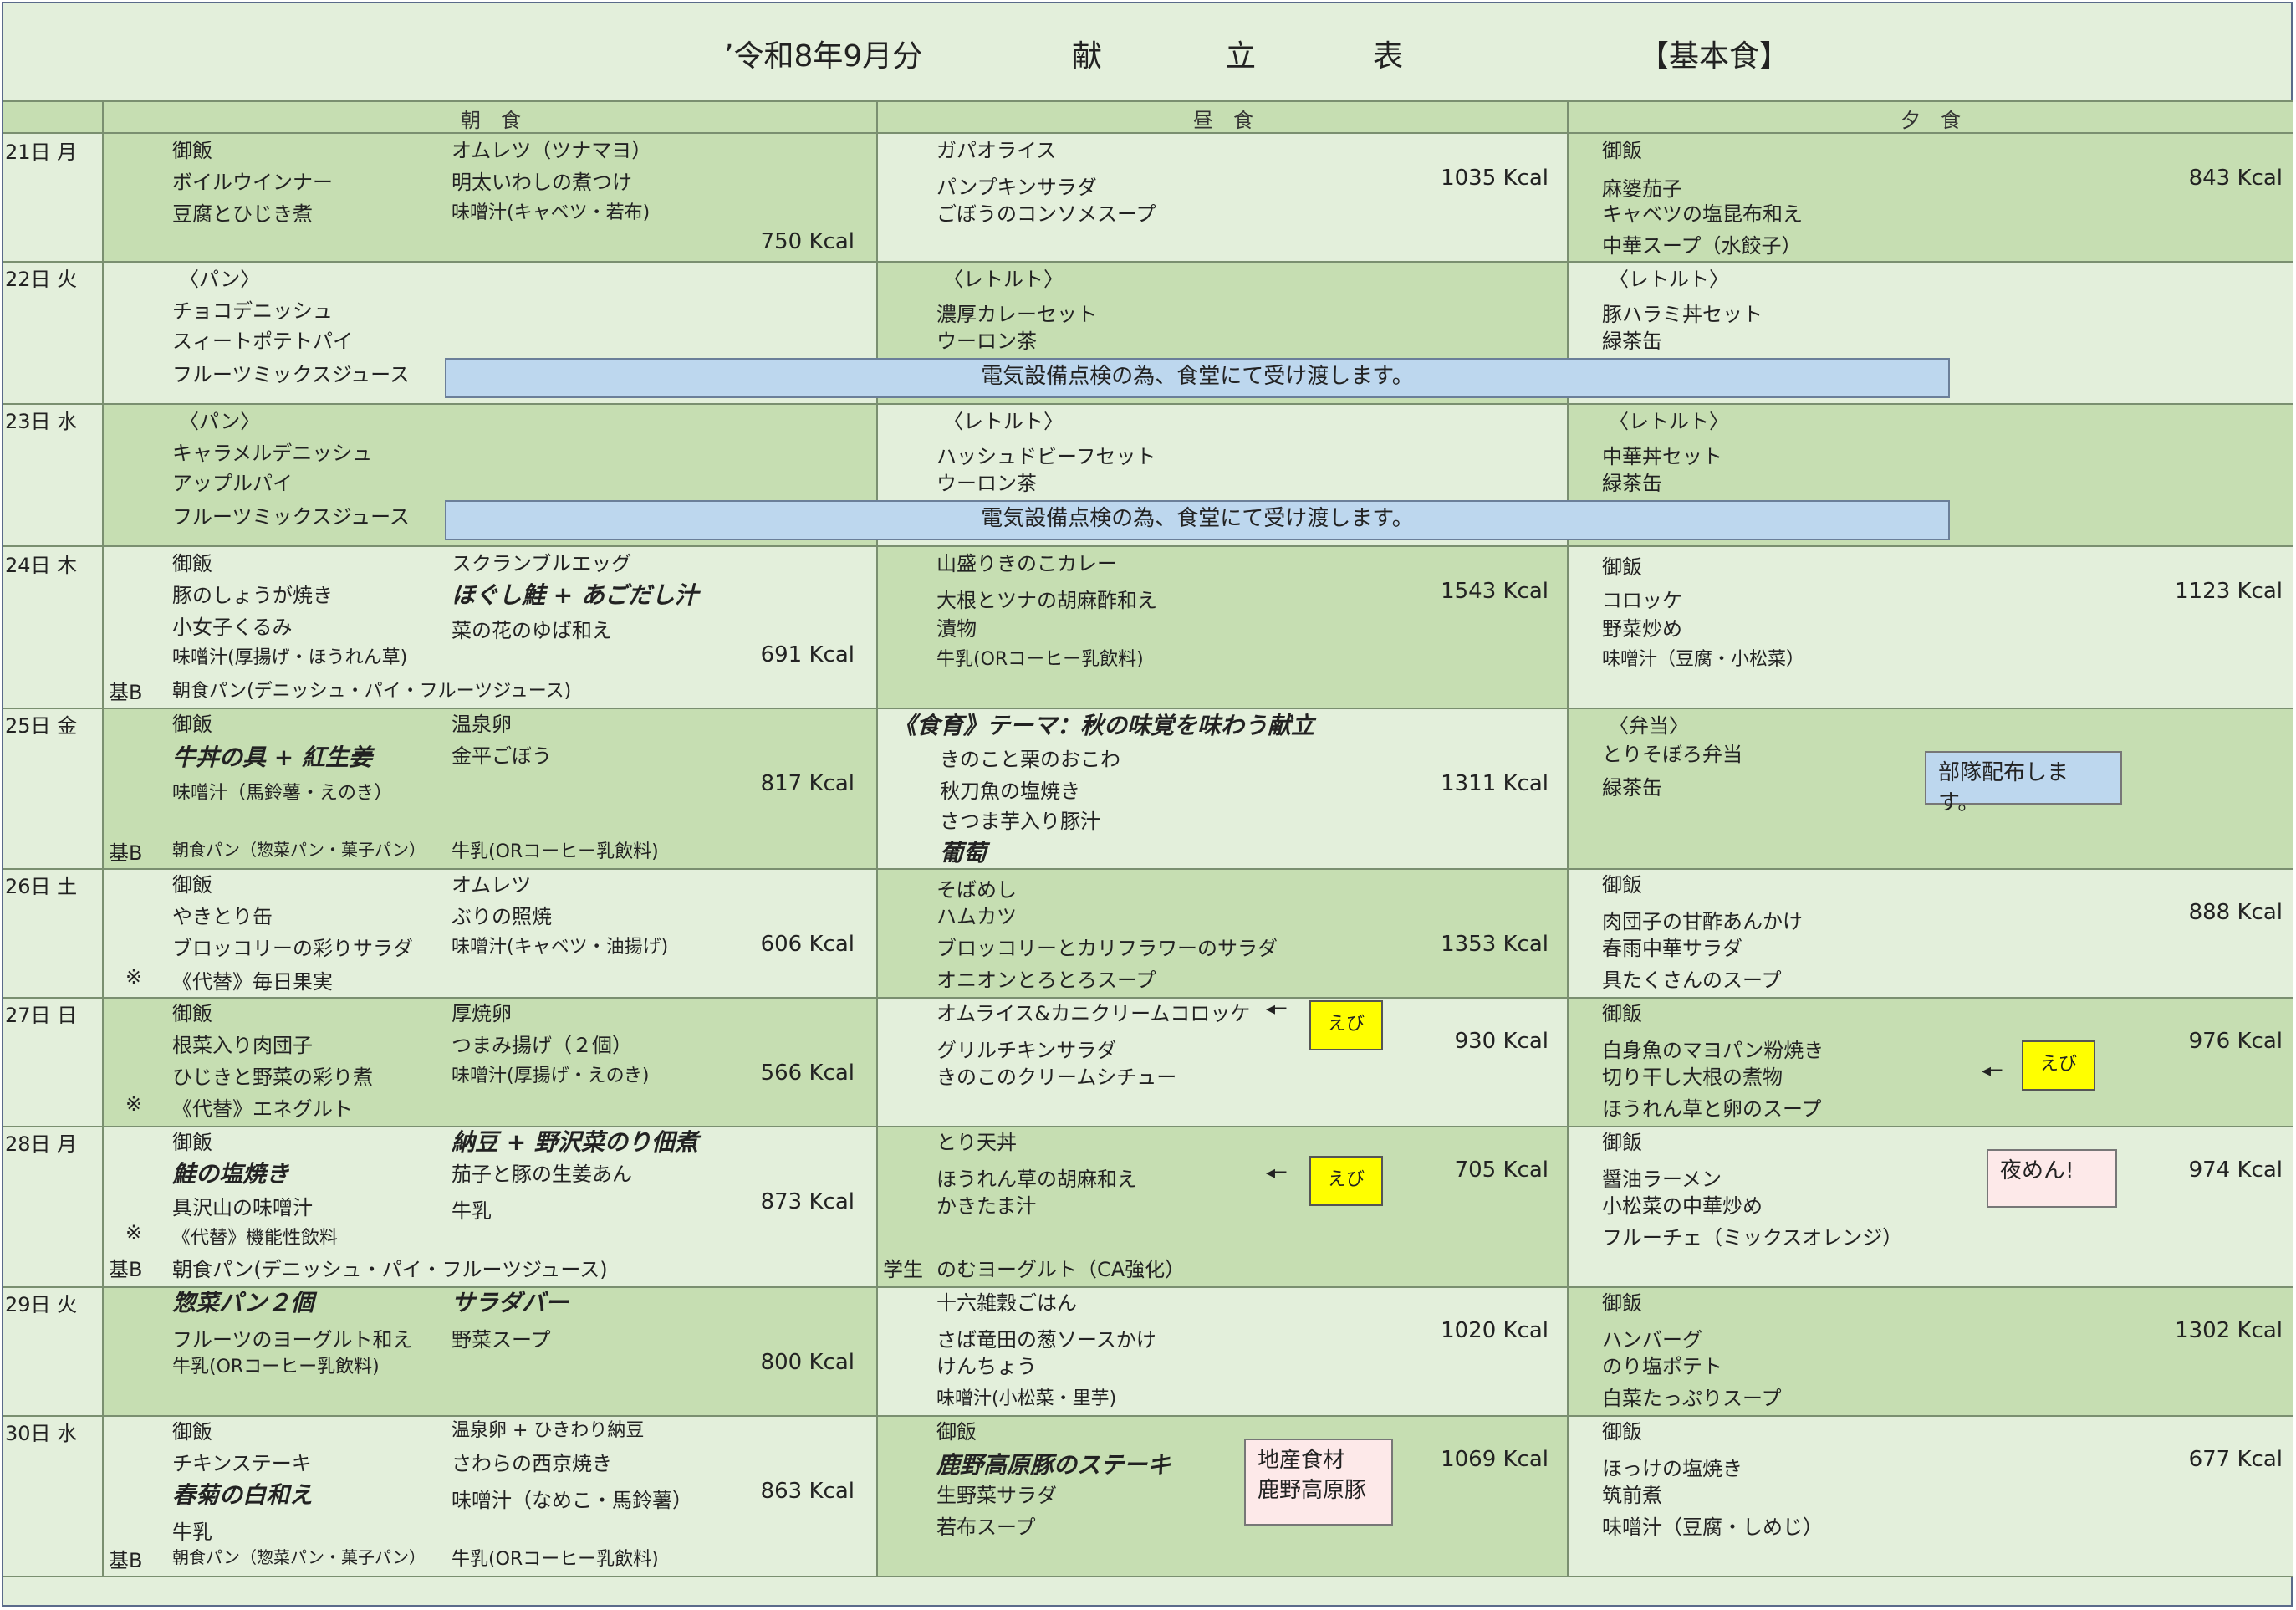  I want to click on kcal: 800 Kcal, so click(807, 1362).